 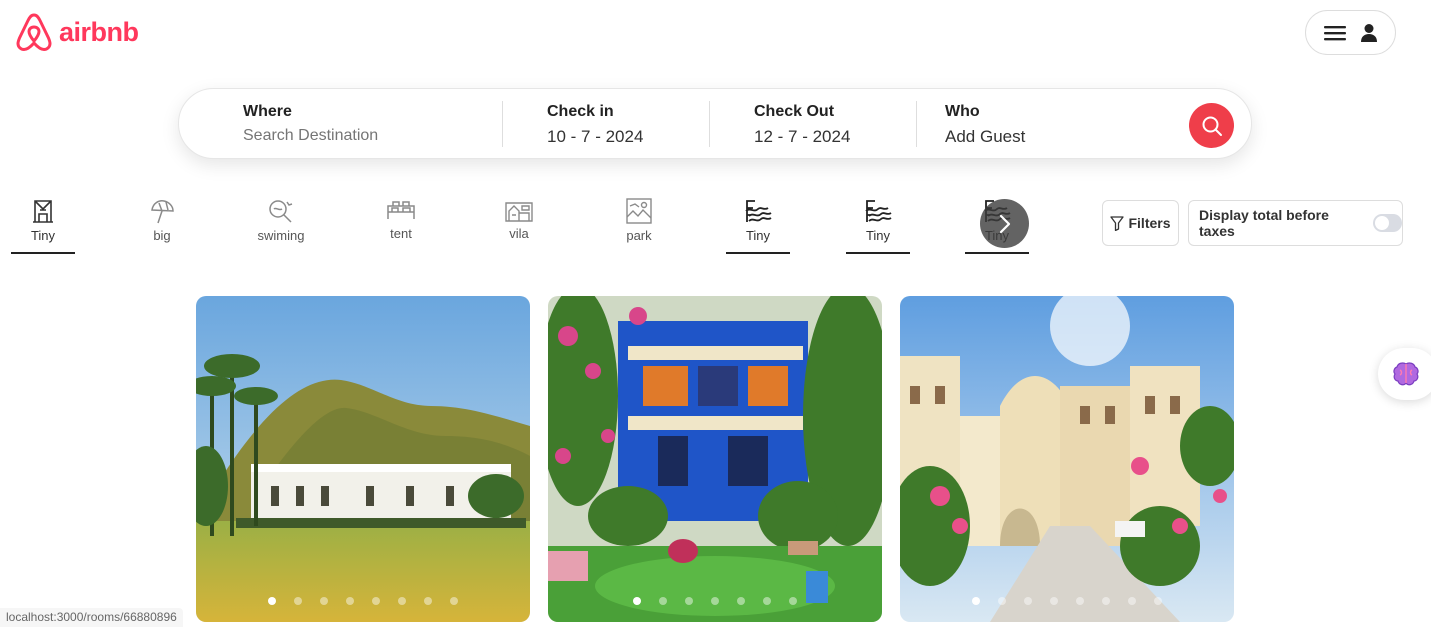 I want to click on listing-photo-blue-house-garden, so click(x=715, y=459).